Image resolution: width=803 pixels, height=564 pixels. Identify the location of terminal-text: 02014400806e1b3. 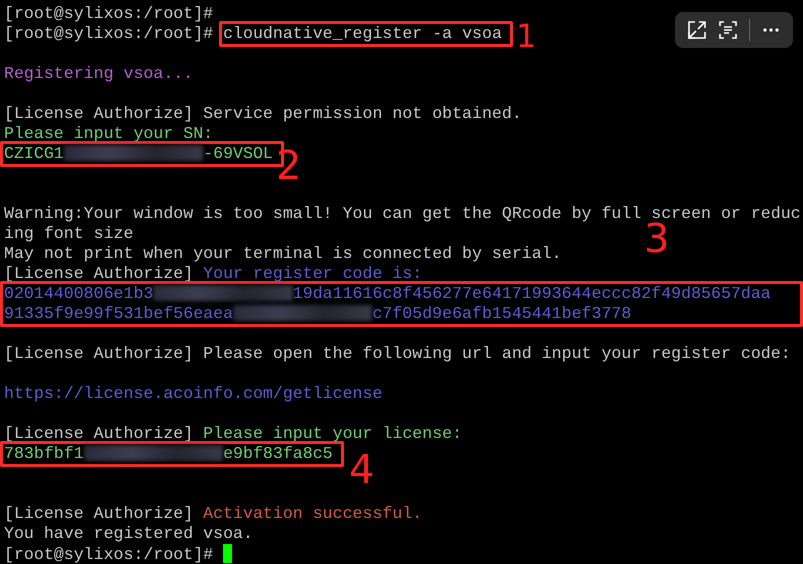
(79, 293).